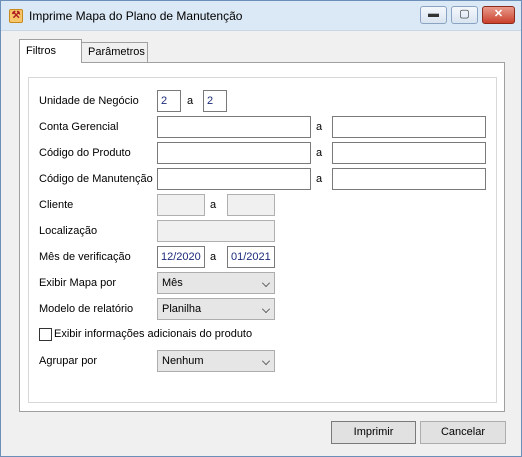 The height and width of the screenshot is (457, 522). What do you see at coordinates (190, 101) in the screenshot?
I see `unidade-sep: a` at bounding box center [190, 101].